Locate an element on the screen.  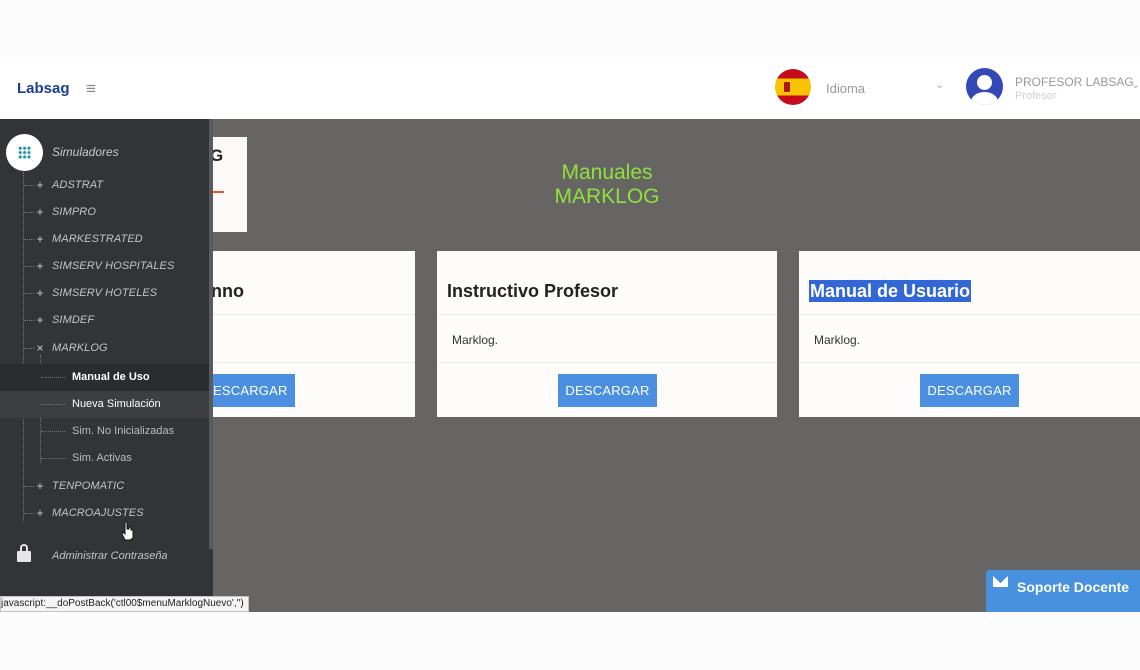
mail-icon is located at coordinates (1000, 581).